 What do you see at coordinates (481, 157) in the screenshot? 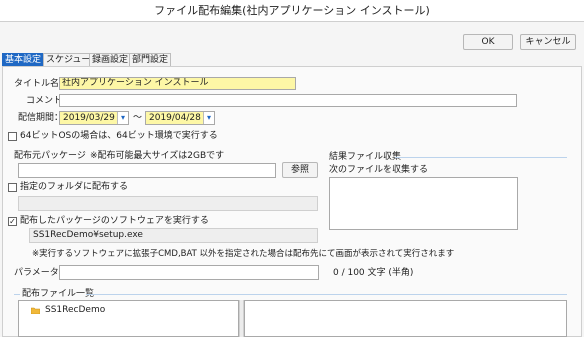
I see `result-group-divider` at bounding box center [481, 157].